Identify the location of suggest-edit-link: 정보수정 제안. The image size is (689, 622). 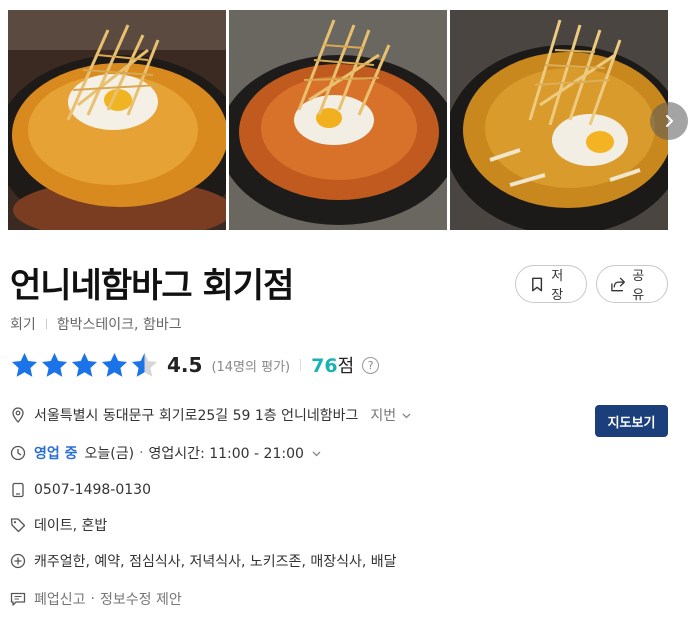
(141, 599).